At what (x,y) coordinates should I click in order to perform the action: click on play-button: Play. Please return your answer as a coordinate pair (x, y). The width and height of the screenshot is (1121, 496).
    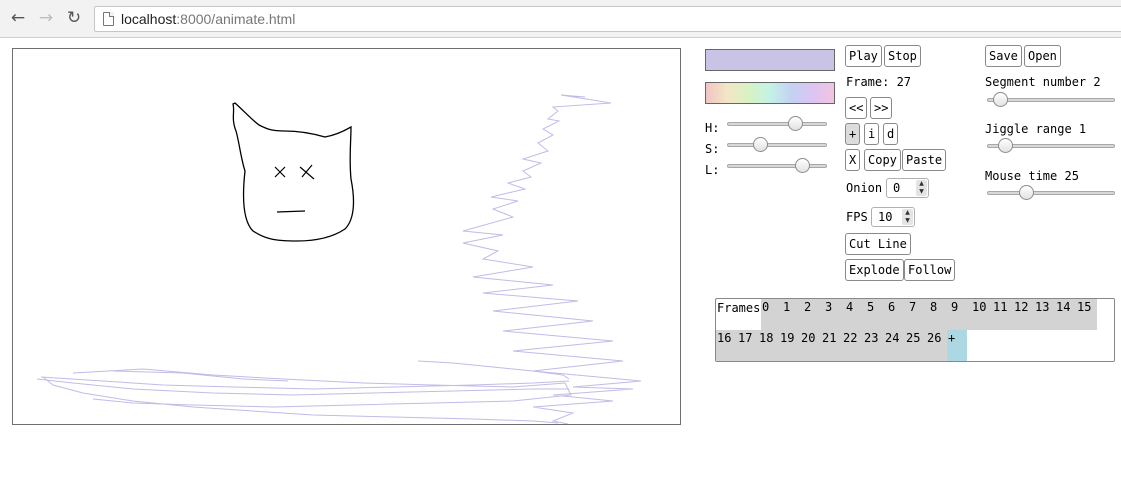
    Looking at the image, I should click on (863, 56).